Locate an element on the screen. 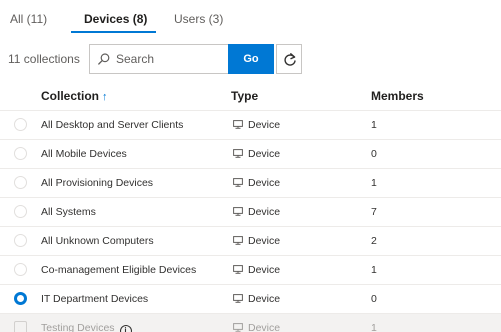  collection-name: All Systems is located at coordinates (68, 212).